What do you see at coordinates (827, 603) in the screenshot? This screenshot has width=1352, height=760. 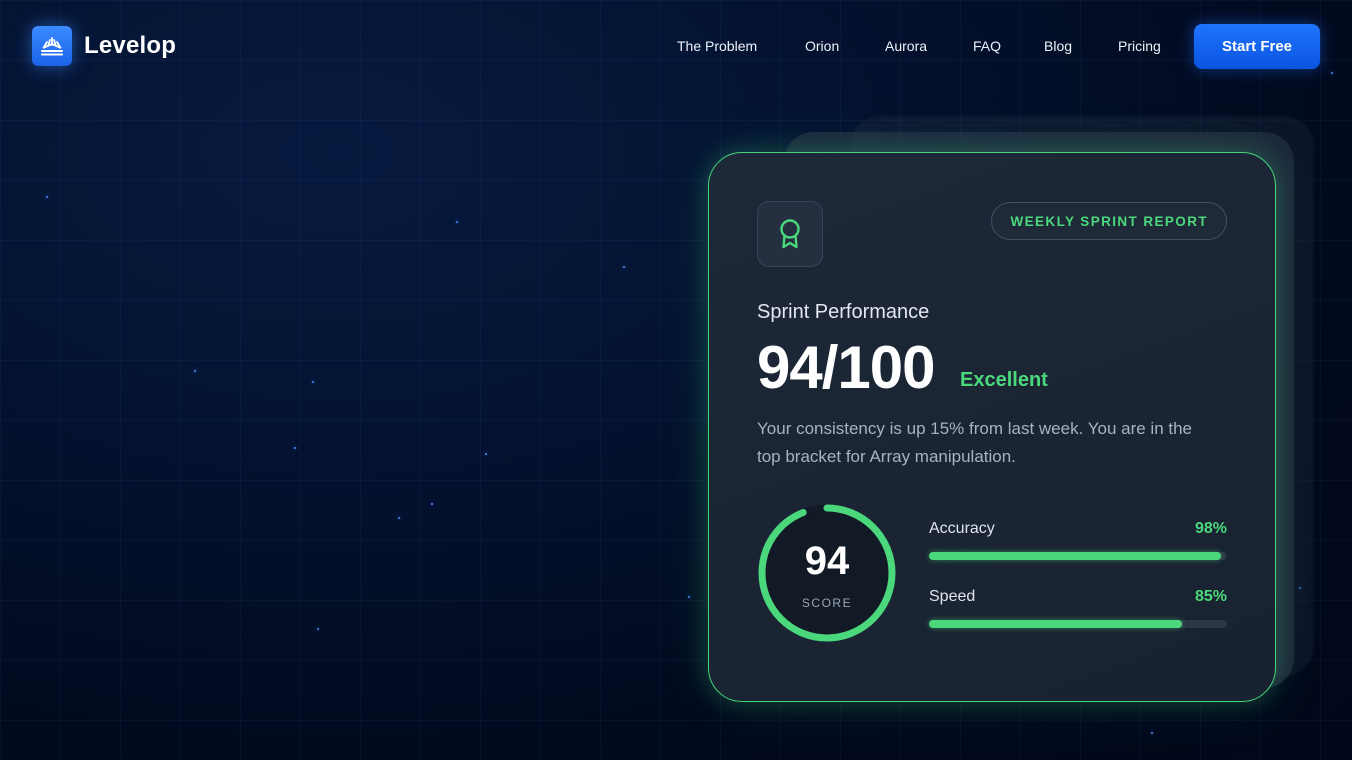 I see `ring-score-label: SCORE` at bounding box center [827, 603].